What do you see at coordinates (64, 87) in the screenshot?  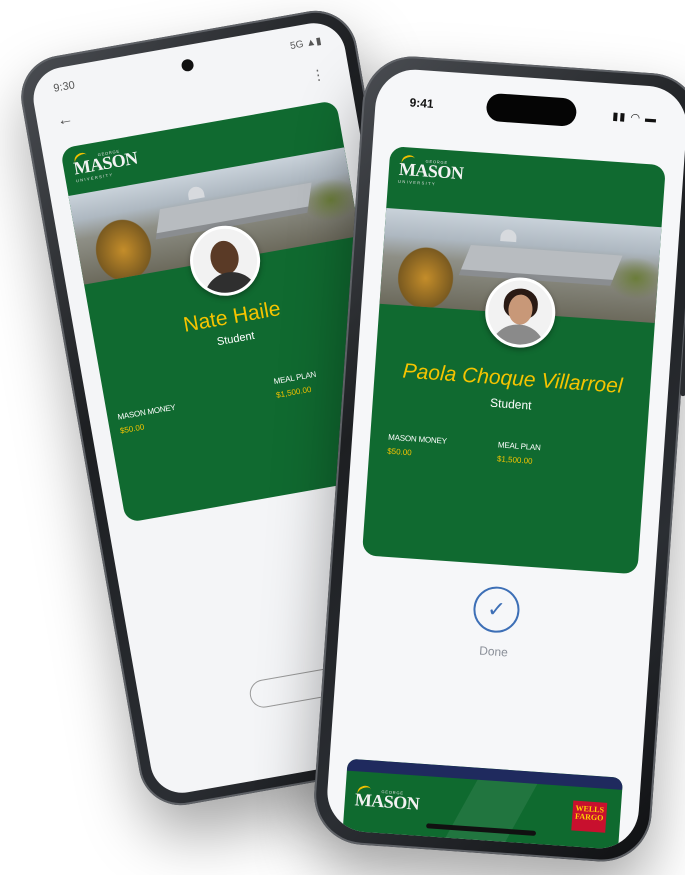 I see `status-time: 9:30` at bounding box center [64, 87].